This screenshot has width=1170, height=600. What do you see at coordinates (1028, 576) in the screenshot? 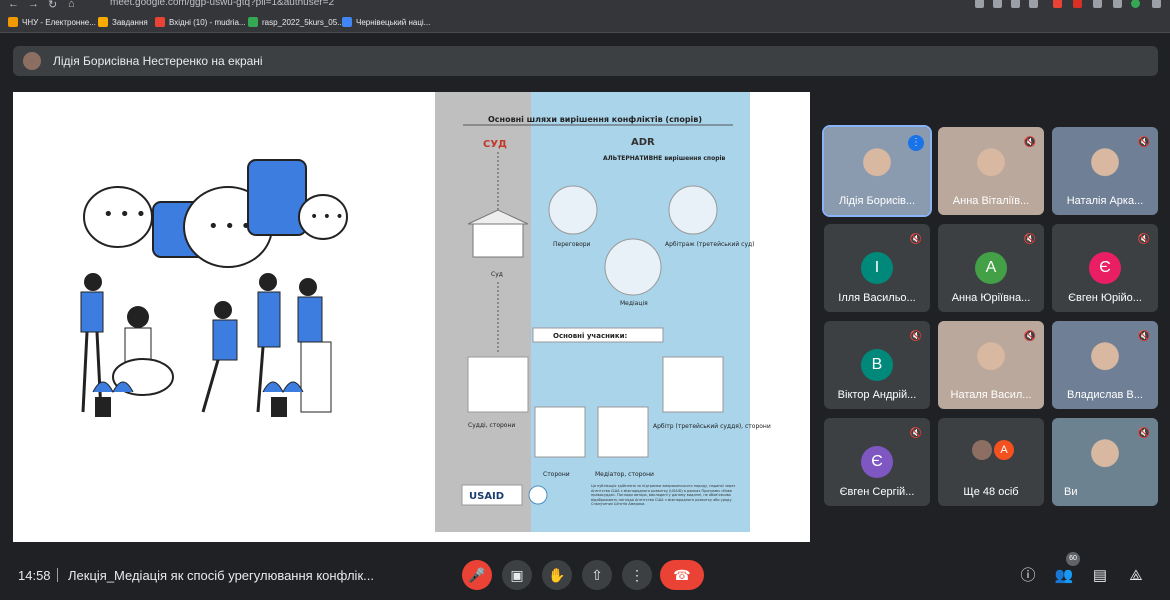
I see `meeting-info-button: ⓘ` at bounding box center [1028, 576].